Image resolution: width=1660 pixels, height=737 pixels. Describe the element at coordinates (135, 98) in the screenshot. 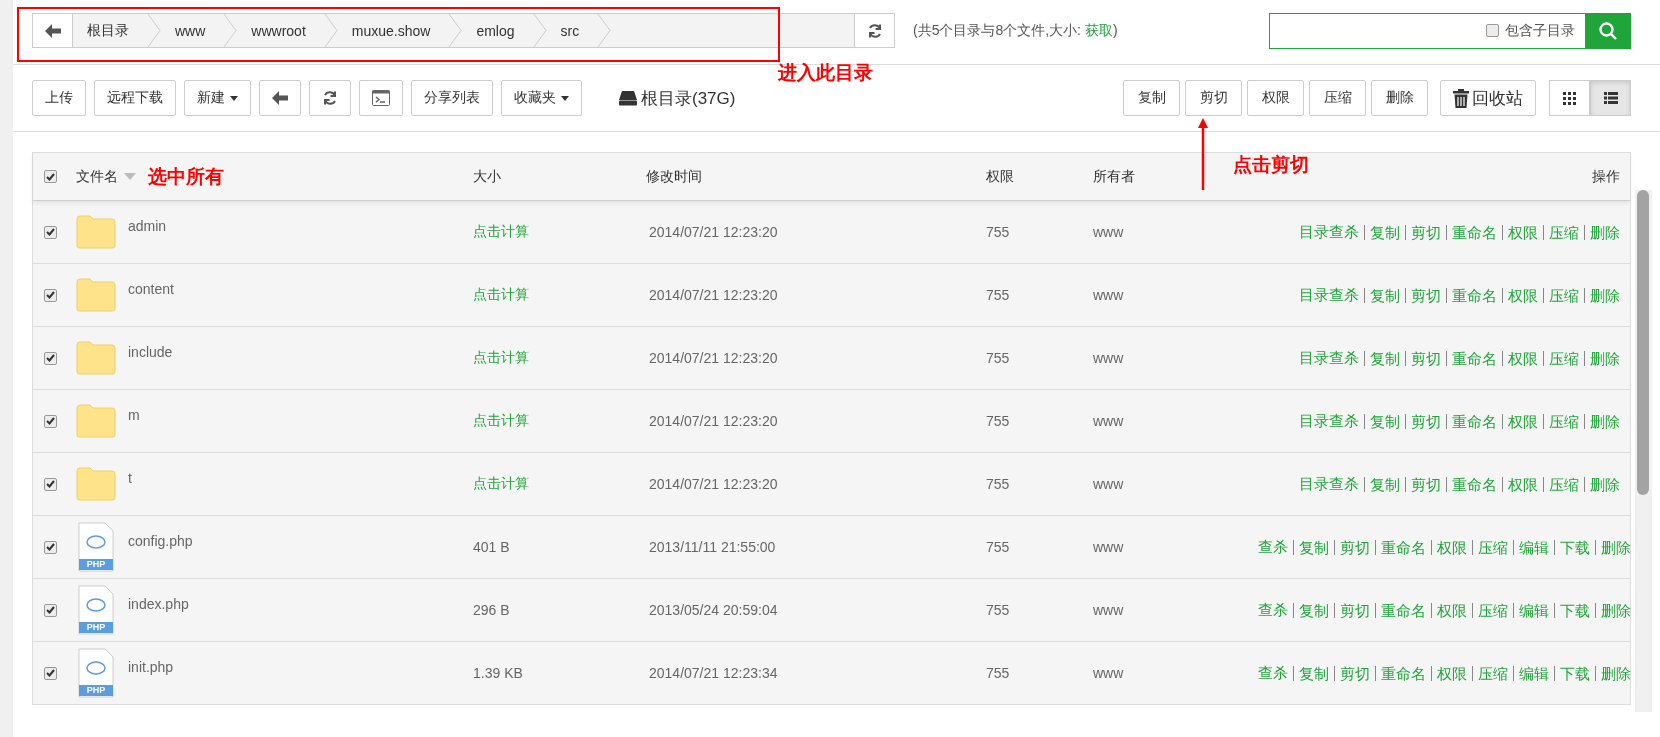

I see `toolbar-button: 远程下载` at that location.